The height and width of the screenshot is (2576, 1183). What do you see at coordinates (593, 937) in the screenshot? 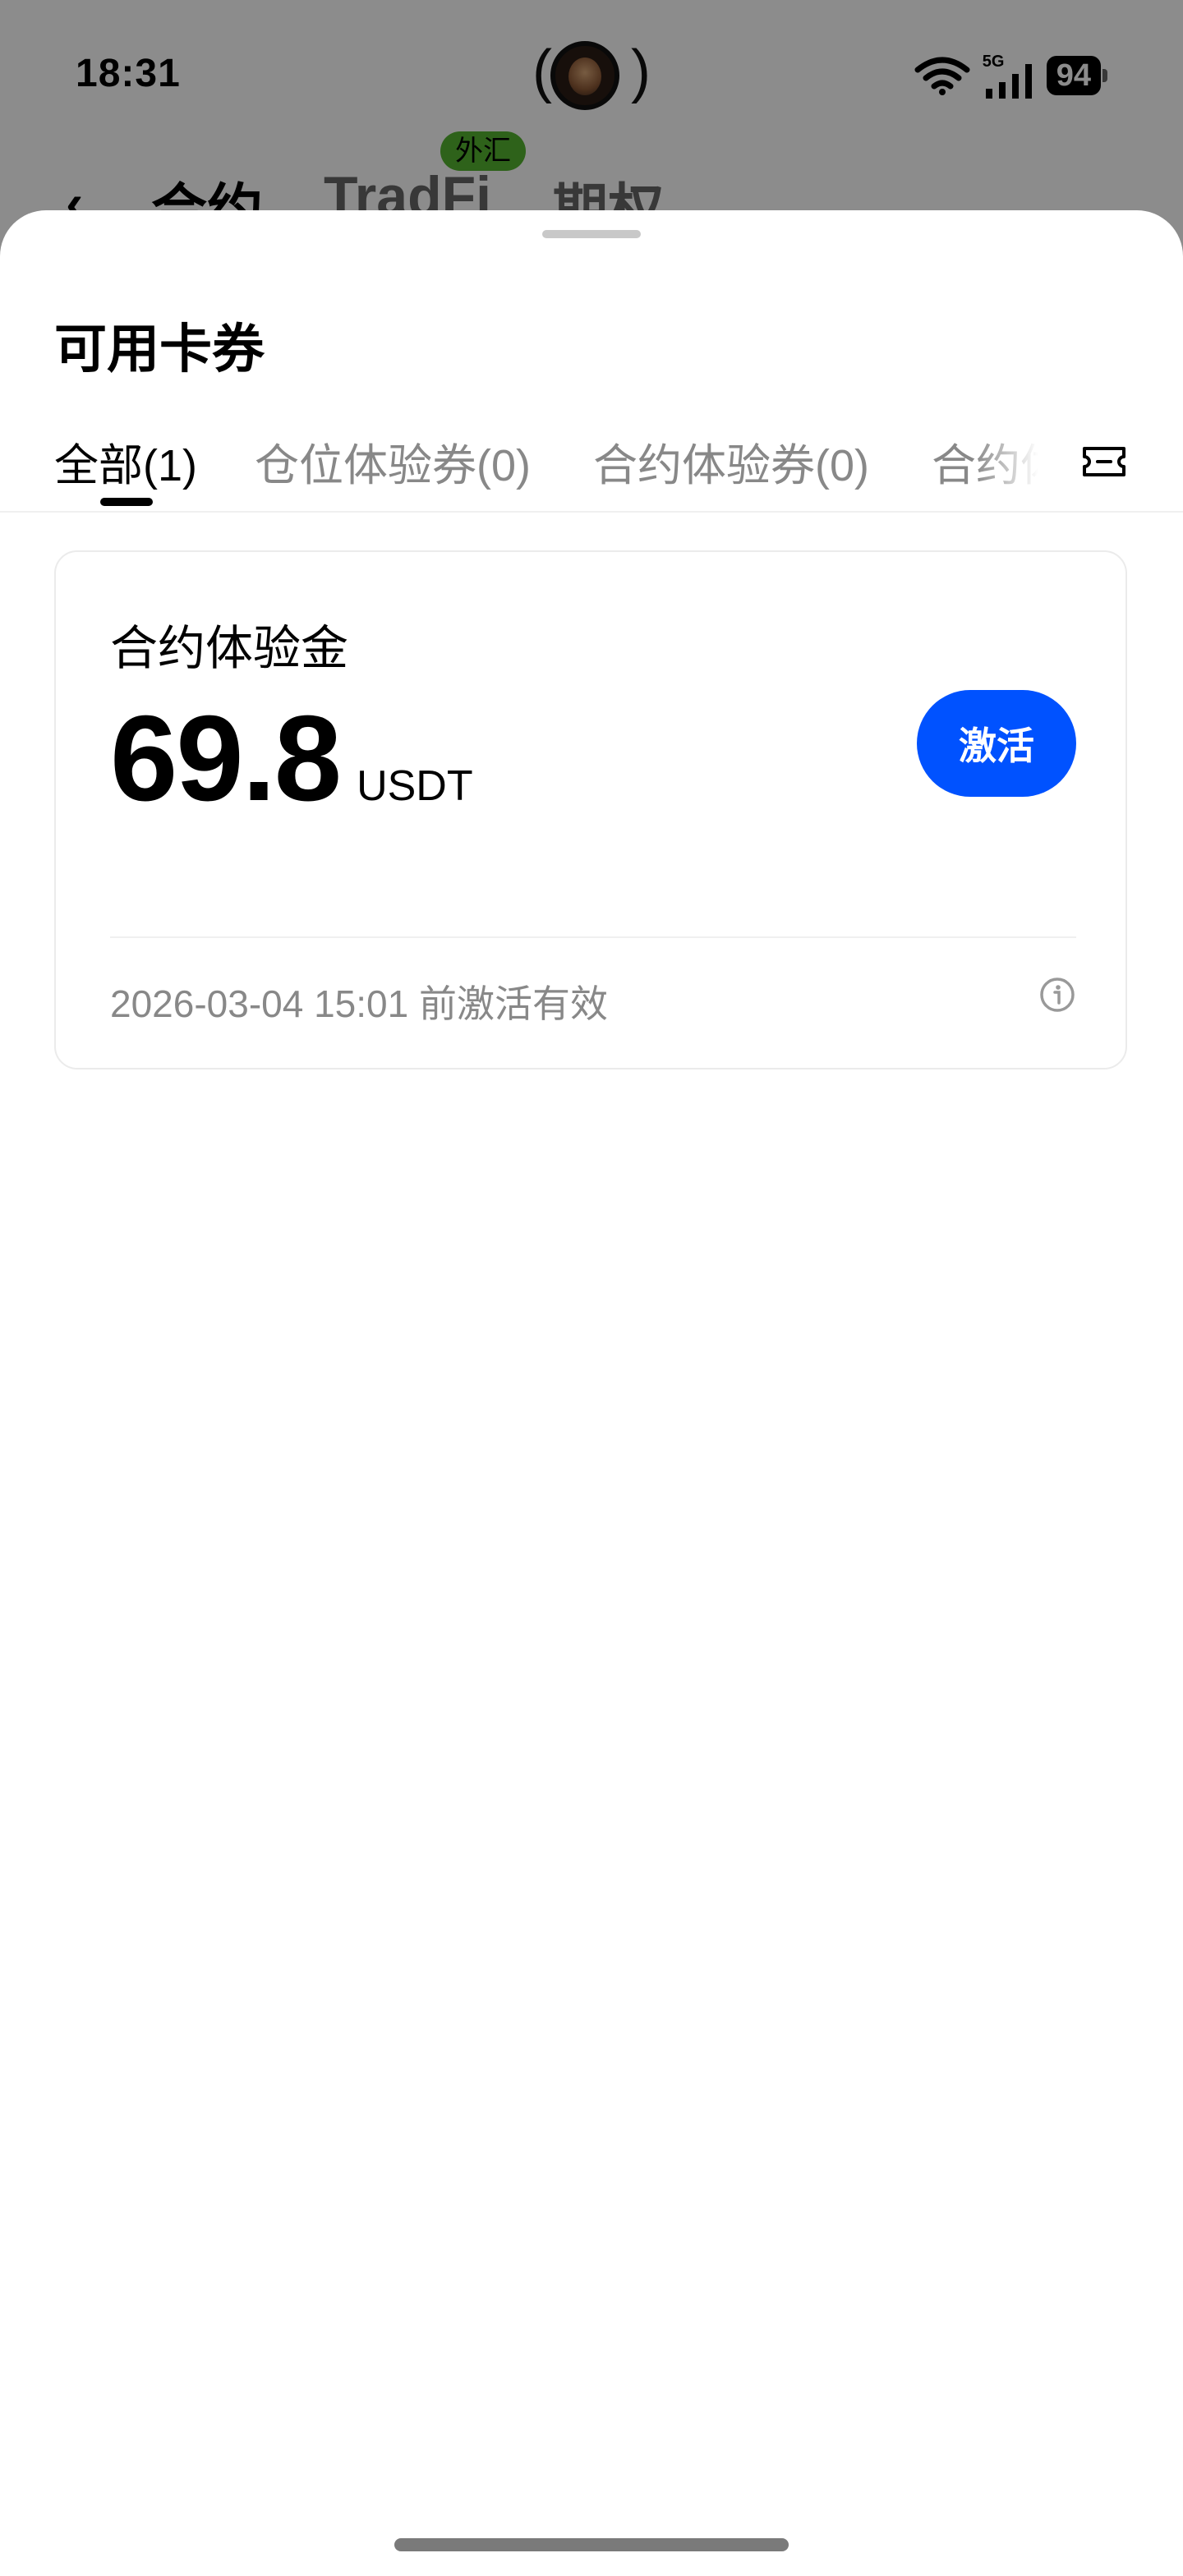
I see `card-divider` at bounding box center [593, 937].